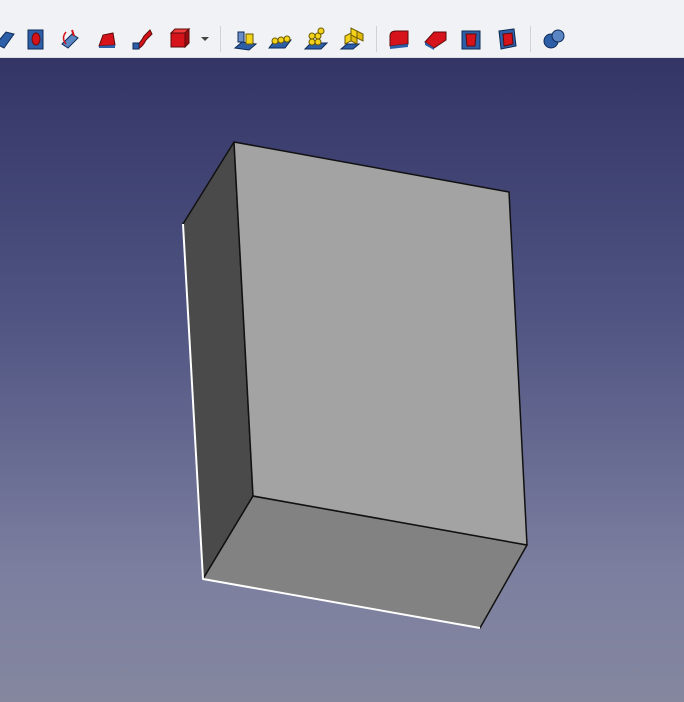 This screenshot has height=702, width=684. I want to click on revolution-icon, so click(70, 39).